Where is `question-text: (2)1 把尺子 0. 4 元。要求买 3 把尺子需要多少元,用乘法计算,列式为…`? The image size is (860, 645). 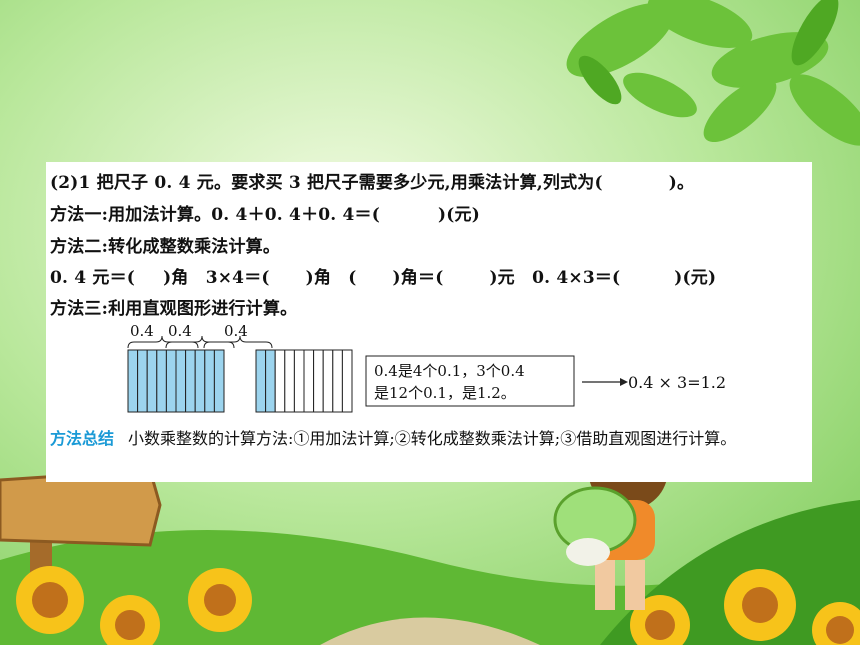
question-text: (2)1 把尺子 0. 4 元。要求买 3 把尺子需要多少元,用乘法计算,列式为… is located at coordinates (326, 183).